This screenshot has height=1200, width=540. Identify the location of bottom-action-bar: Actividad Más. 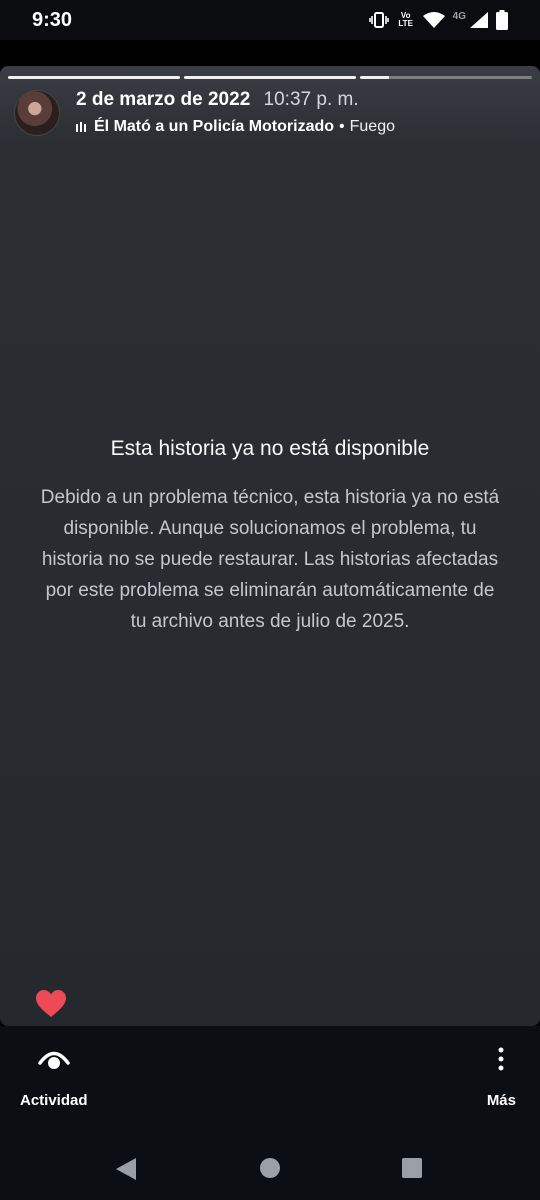
(270, 1081).